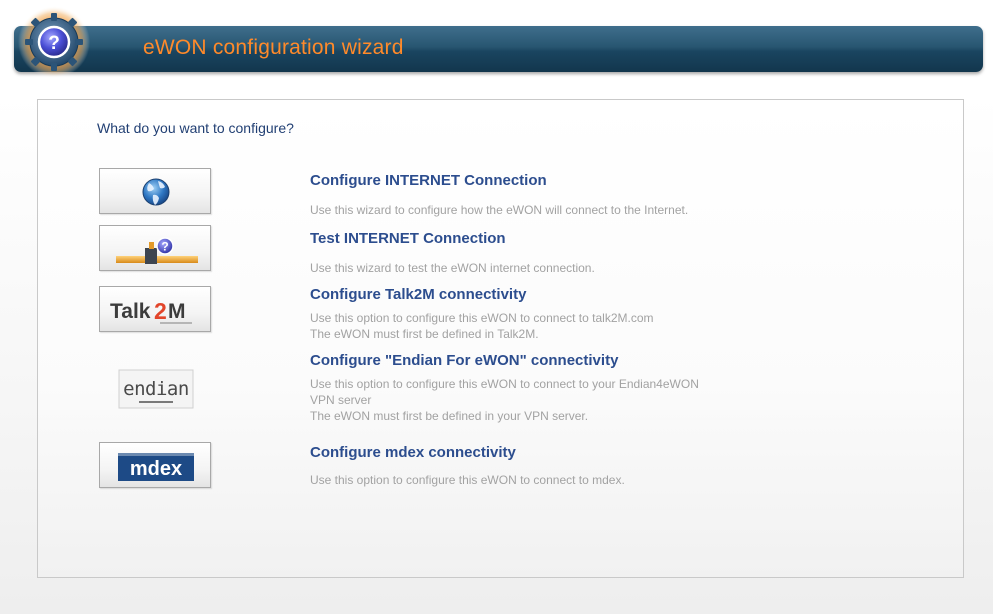 Image resolution: width=993 pixels, height=614 pixels. What do you see at coordinates (130, 311) in the screenshot?
I see `svg-text: Talk` at bounding box center [130, 311].